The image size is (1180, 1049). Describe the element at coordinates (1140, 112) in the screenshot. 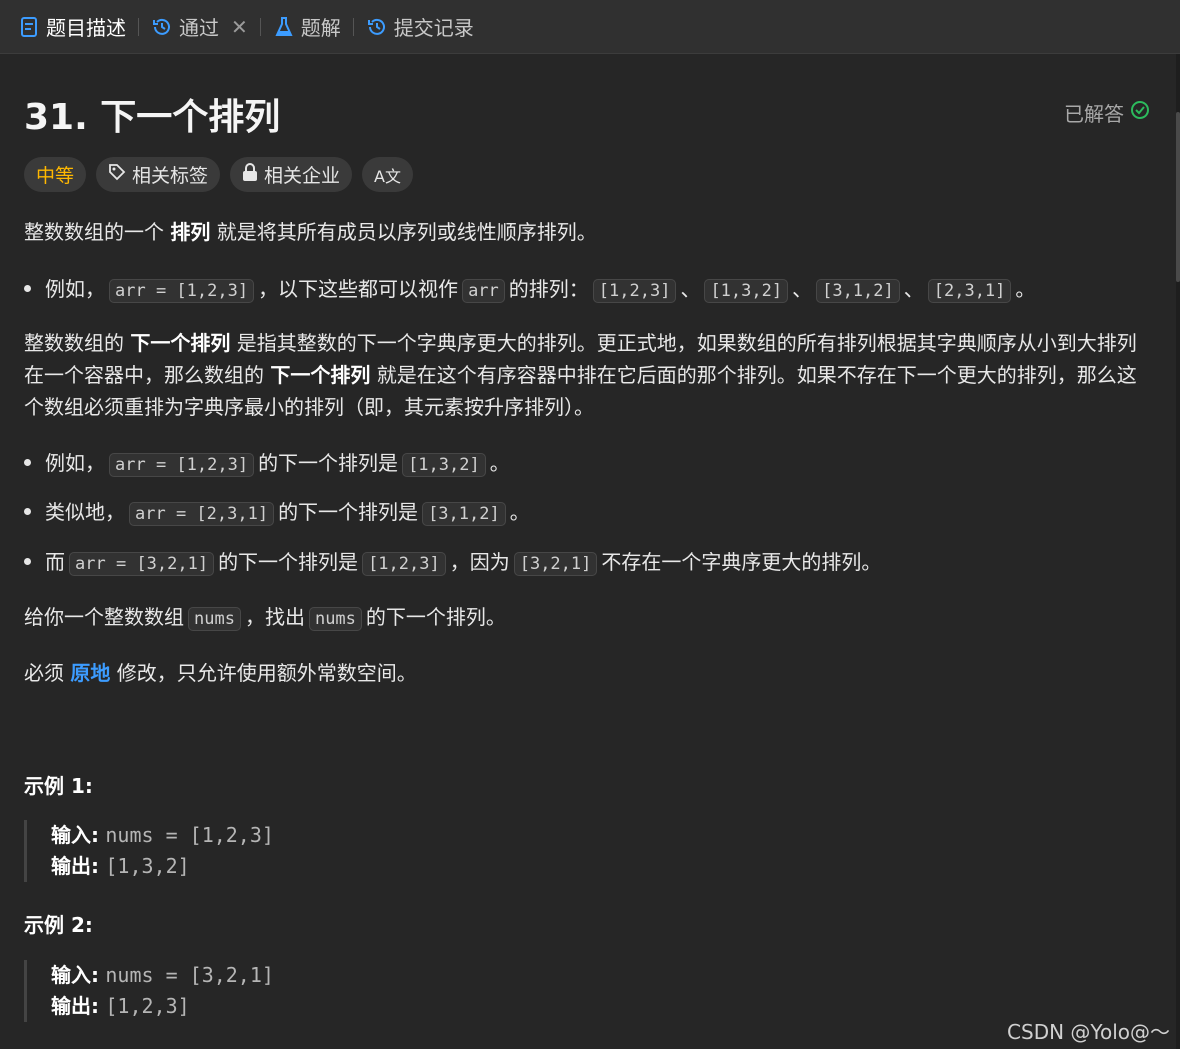

I see `check-circle-icon` at that location.